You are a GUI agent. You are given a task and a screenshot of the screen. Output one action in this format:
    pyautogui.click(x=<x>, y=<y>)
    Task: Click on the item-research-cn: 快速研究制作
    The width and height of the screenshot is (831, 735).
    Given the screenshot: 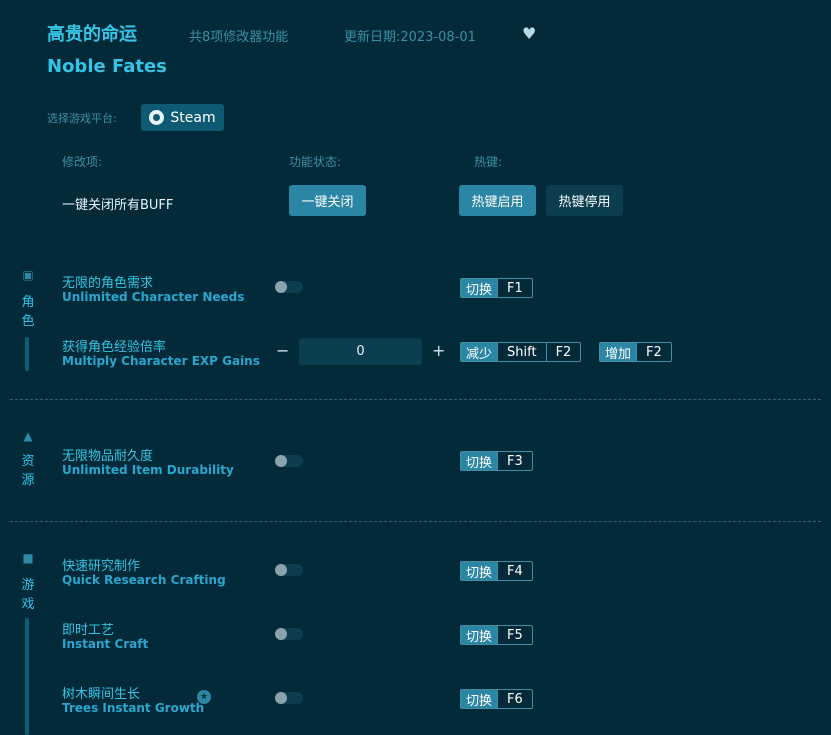 What is the action you would take?
    pyautogui.click(x=101, y=564)
    